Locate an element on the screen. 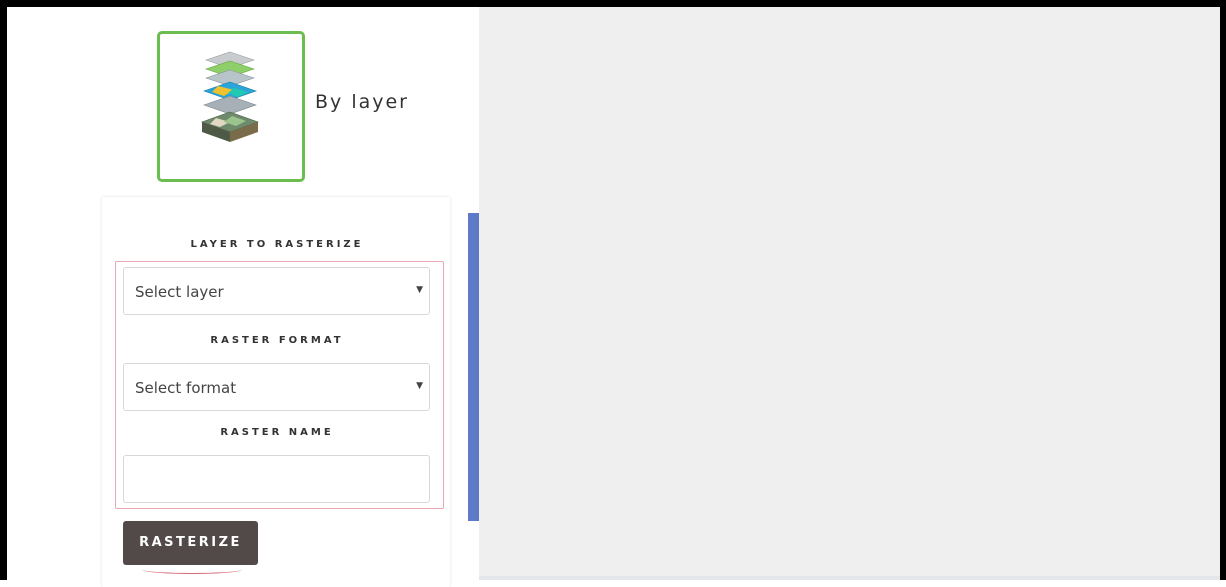  rasterize-button: RASTERIZE is located at coordinates (190, 543).